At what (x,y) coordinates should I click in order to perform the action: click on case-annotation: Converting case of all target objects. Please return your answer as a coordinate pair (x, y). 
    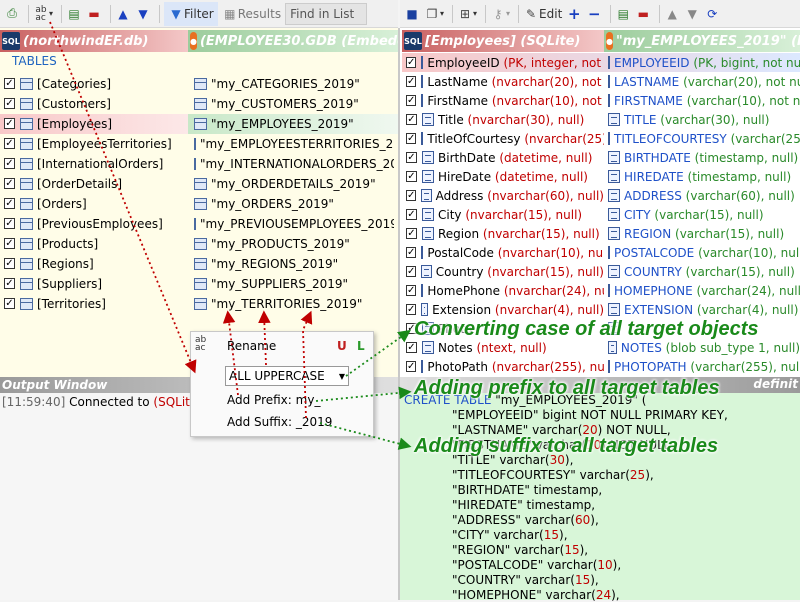
    Looking at the image, I should click on (586, 329).